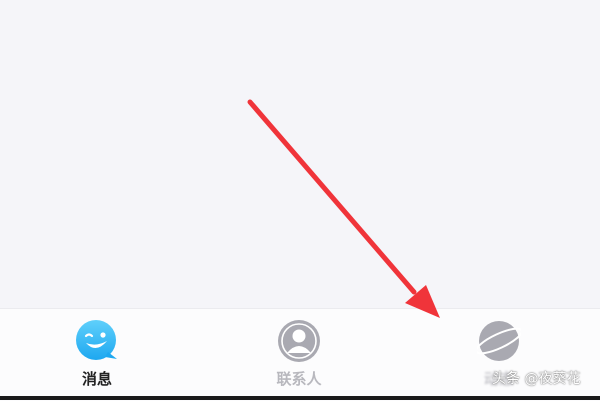 The height and width of the screenshot is (401, 600). I want to click on person-avatar-icon, so click(299, 341).